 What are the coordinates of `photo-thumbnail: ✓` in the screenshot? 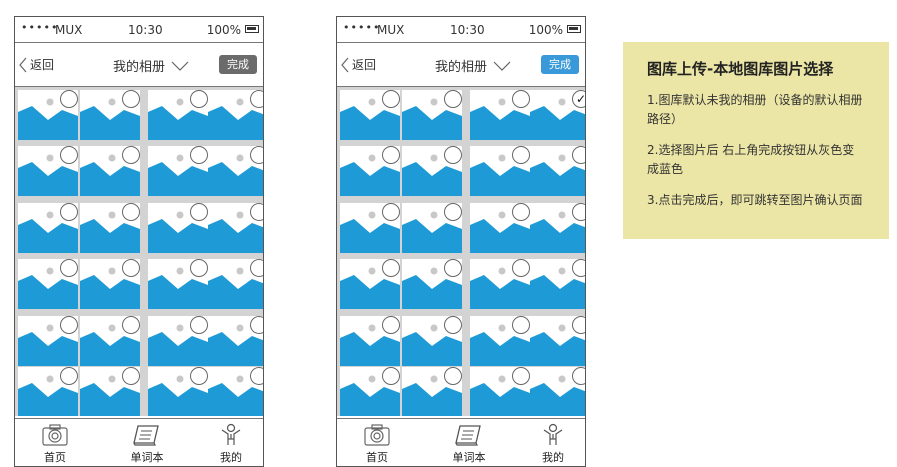 It's located at (557, 115).